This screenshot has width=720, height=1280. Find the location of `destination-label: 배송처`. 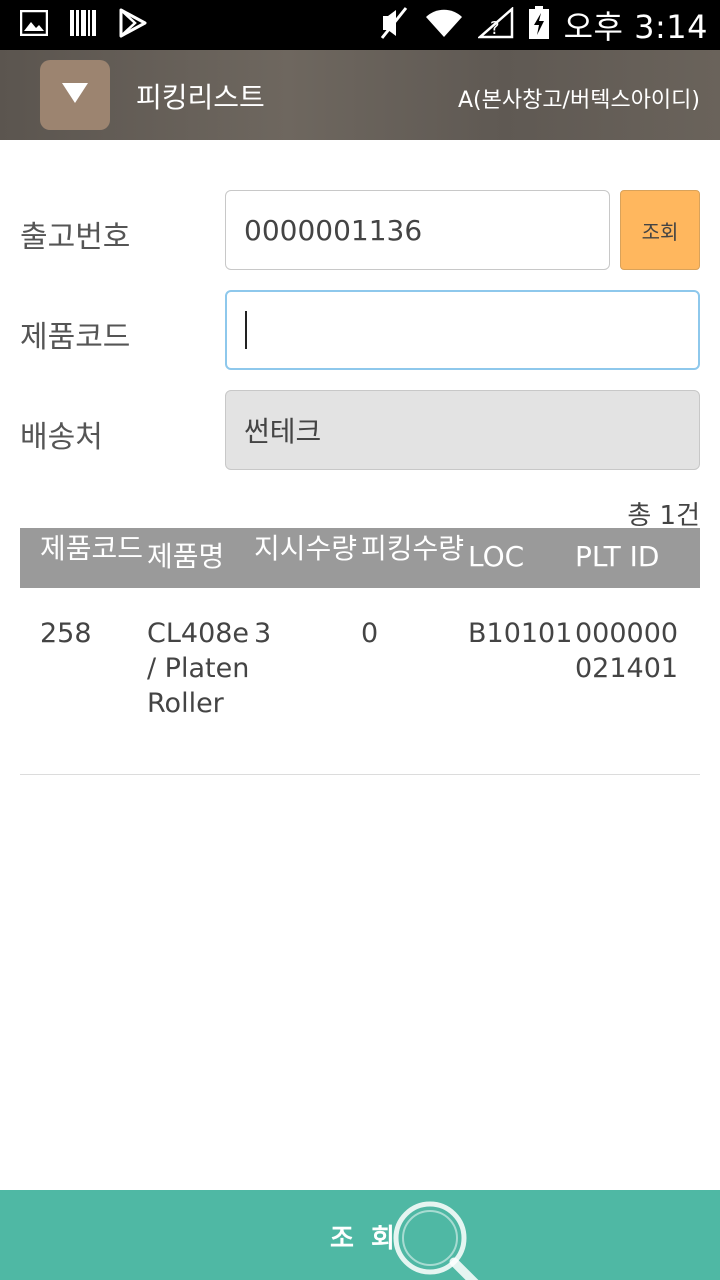

destination-label: 배송처 is located at coordinates (61, 437).